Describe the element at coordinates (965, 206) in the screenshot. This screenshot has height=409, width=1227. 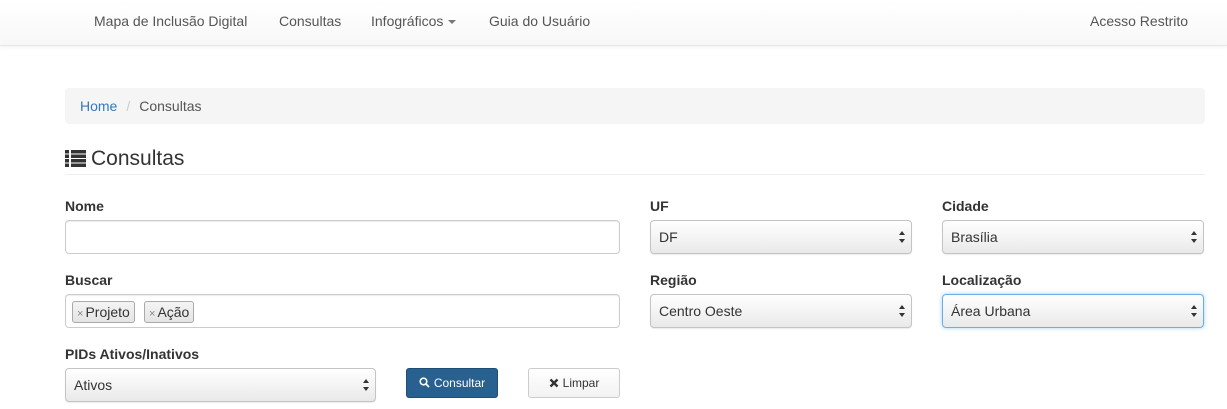
I see `cidade-label: Cidade` at that location.